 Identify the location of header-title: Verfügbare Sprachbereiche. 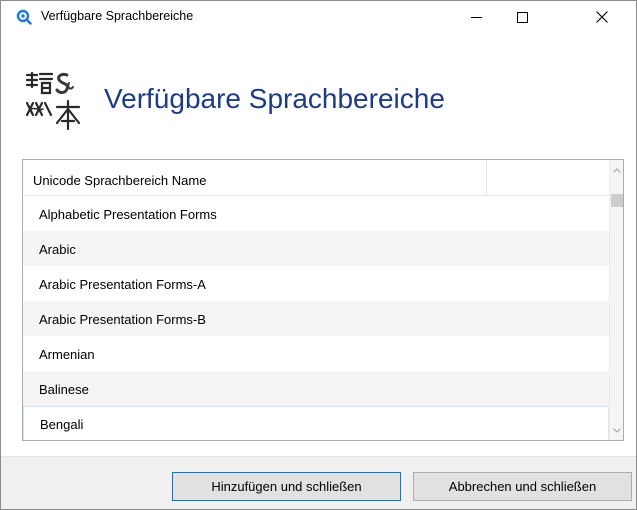
(274, 98).